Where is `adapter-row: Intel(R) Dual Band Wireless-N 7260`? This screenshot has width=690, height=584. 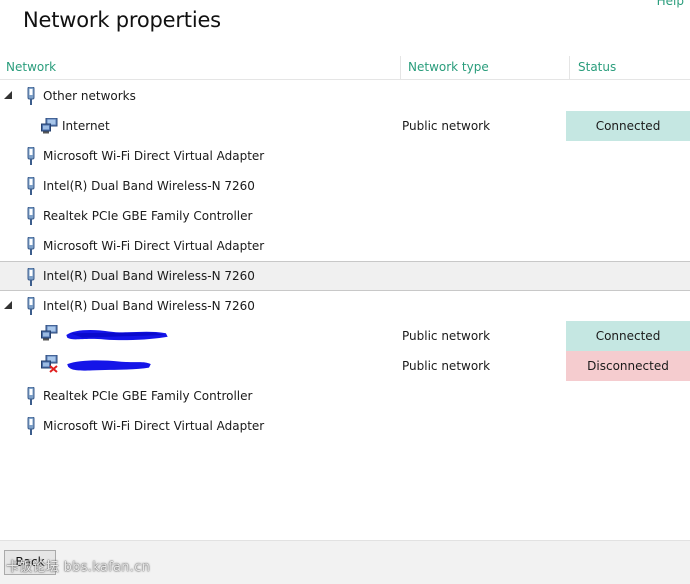 adapter-row: Intel(R) Dual Band Wireless-N 7260 is located at coordinates (345, 186).